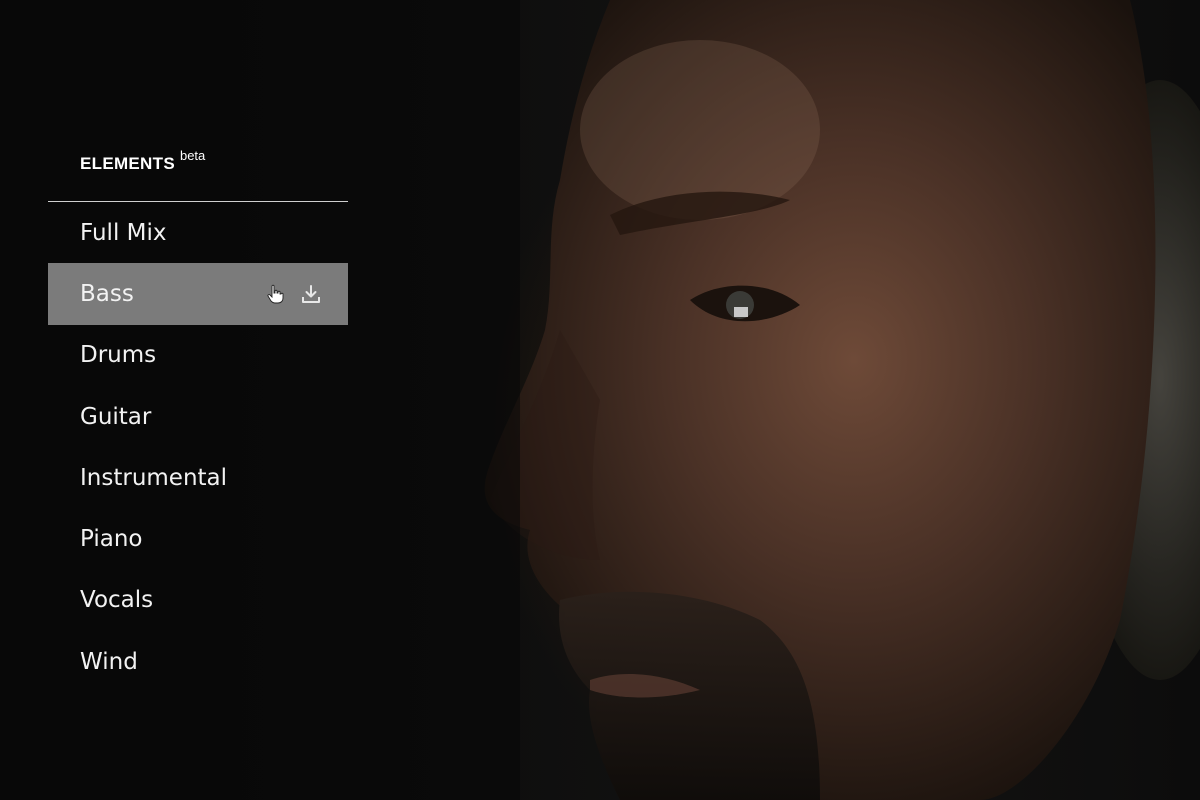 This screenshot has height=800, width=1200. What do you see at coordinates (311, 294) in the screenshot?
I see `download-icon` at bounding box center [311, 294].